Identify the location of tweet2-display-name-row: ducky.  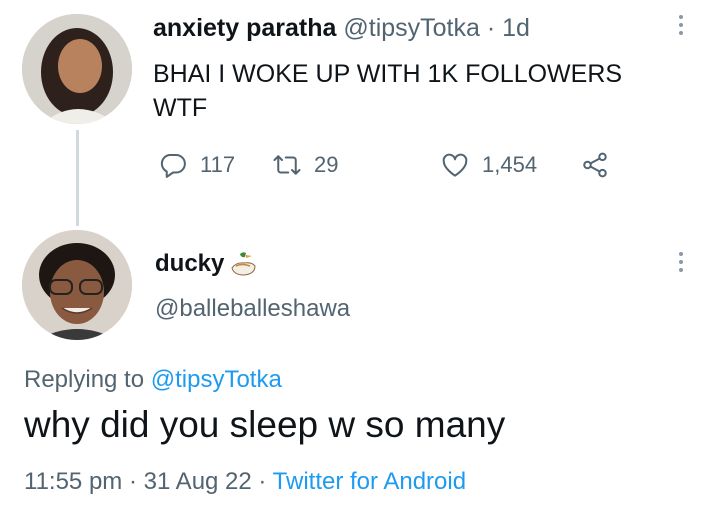
(206, 264).